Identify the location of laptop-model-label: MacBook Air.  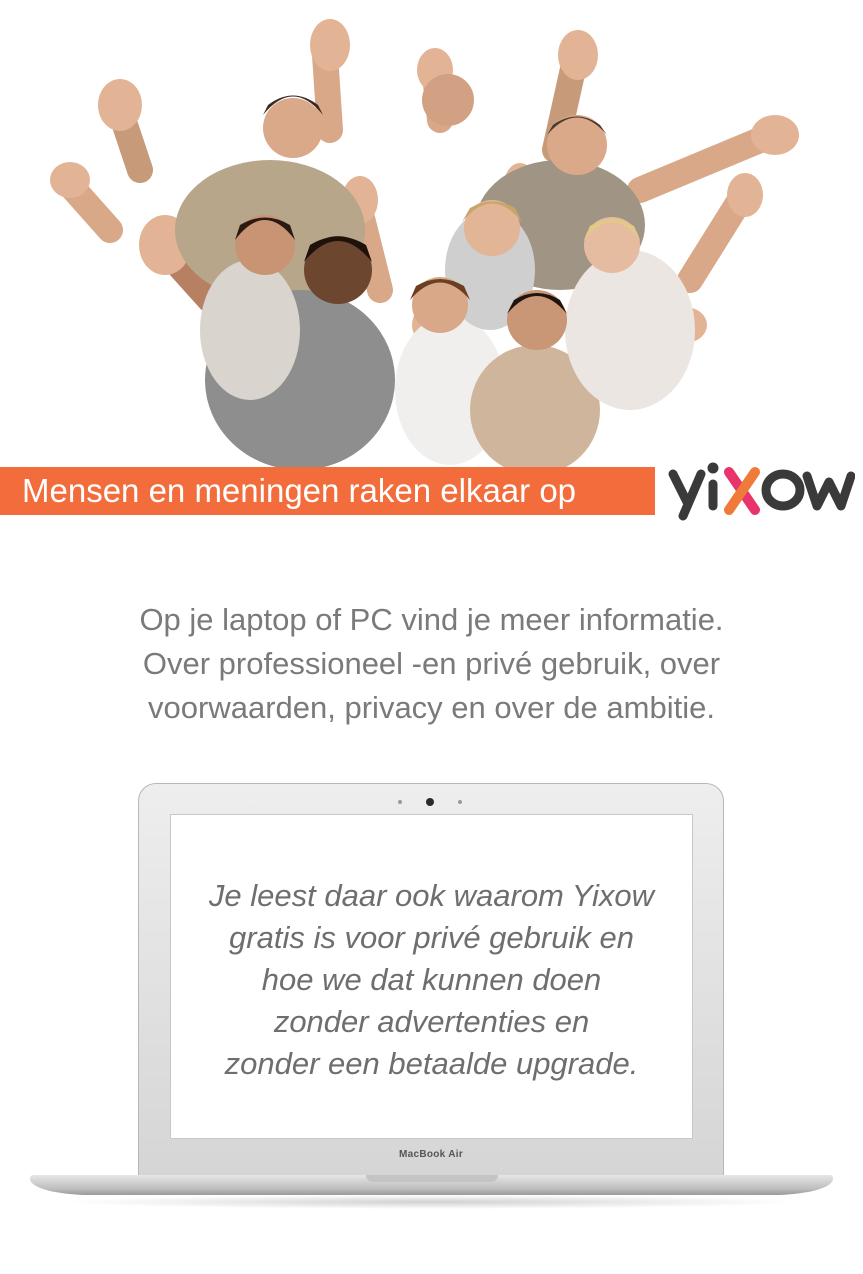
(431, 1154).